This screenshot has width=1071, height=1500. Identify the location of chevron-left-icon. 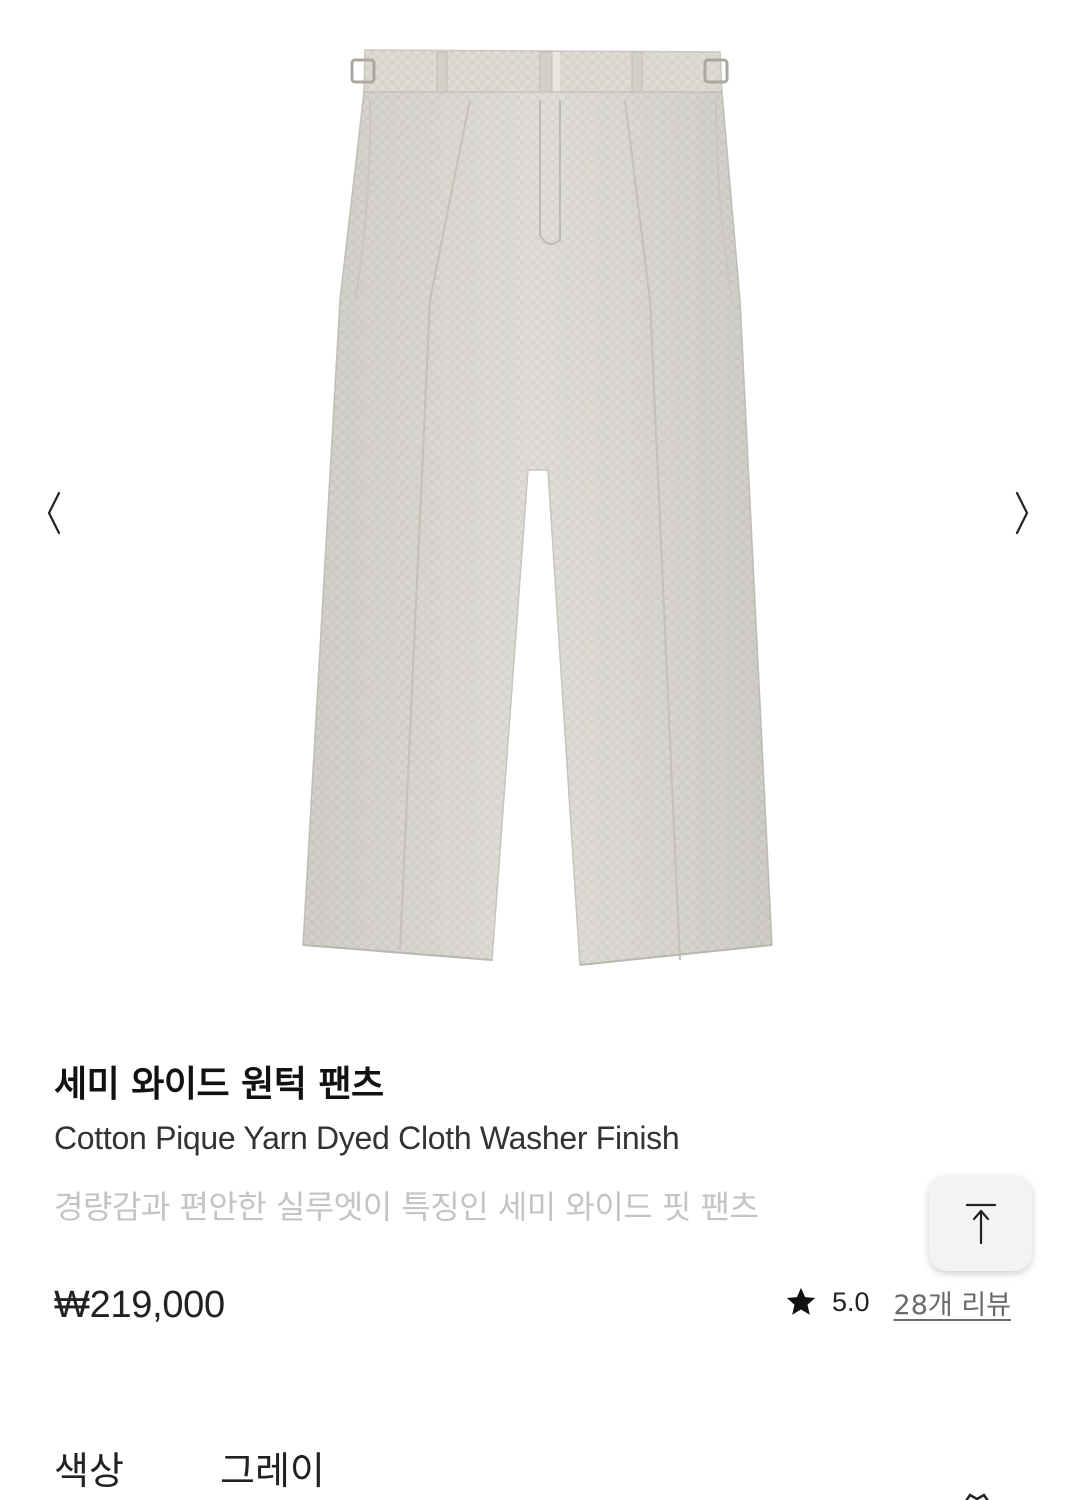
(54, 513).